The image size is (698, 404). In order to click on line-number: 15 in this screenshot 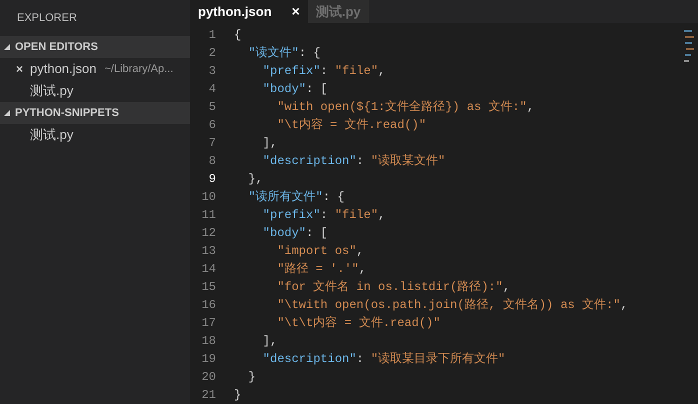, I will do `click(208, 287)`.